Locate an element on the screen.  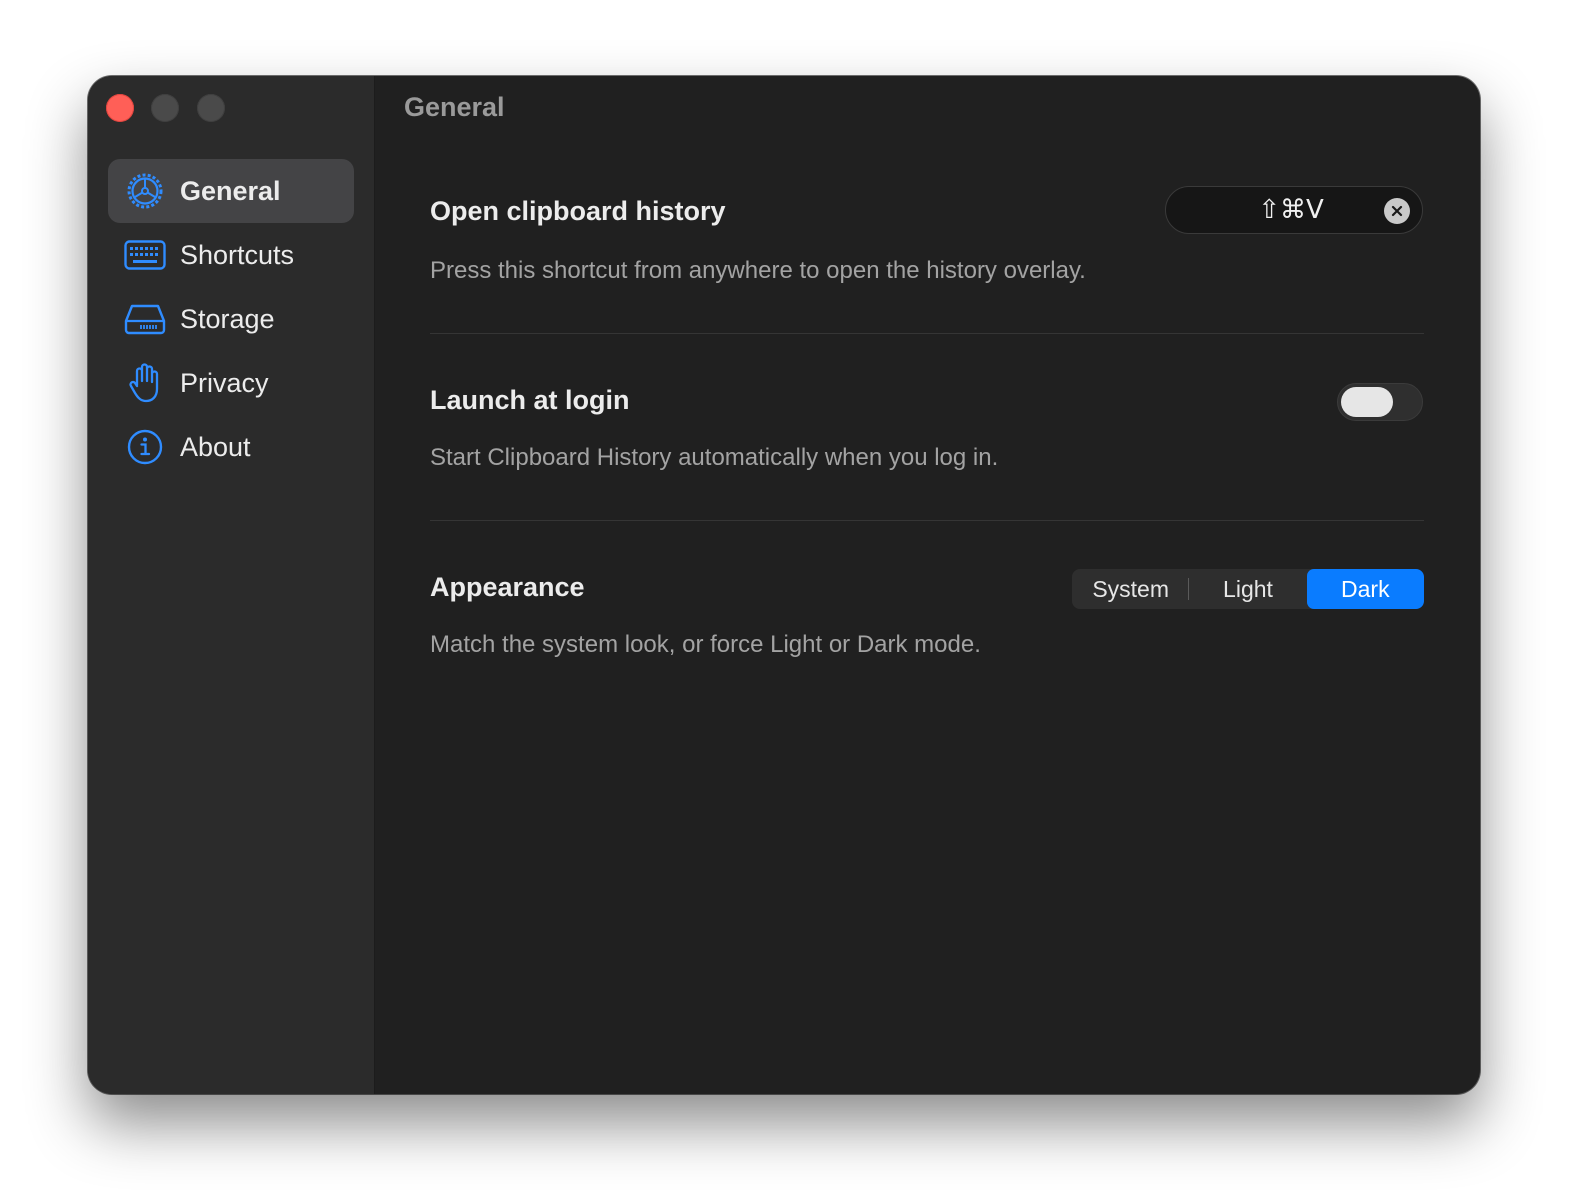
launch-at-login-title: Launch at login is located at coordinates (530, 400).